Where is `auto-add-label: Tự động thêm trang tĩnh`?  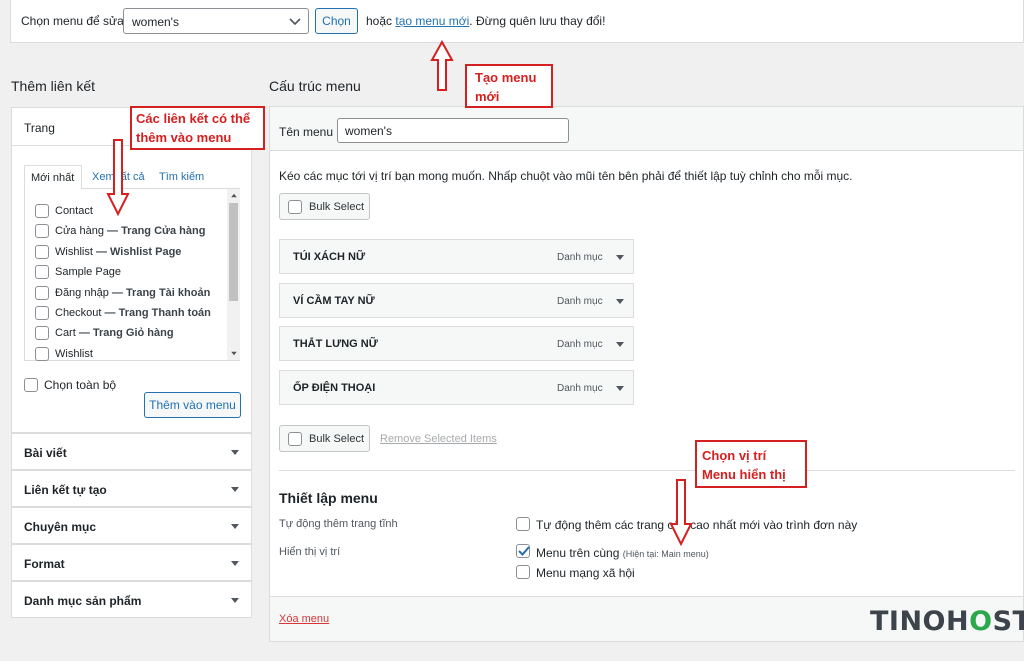
auto-add-label: Tự động thêm trang tĩnh is located at coordinates (338, 524).